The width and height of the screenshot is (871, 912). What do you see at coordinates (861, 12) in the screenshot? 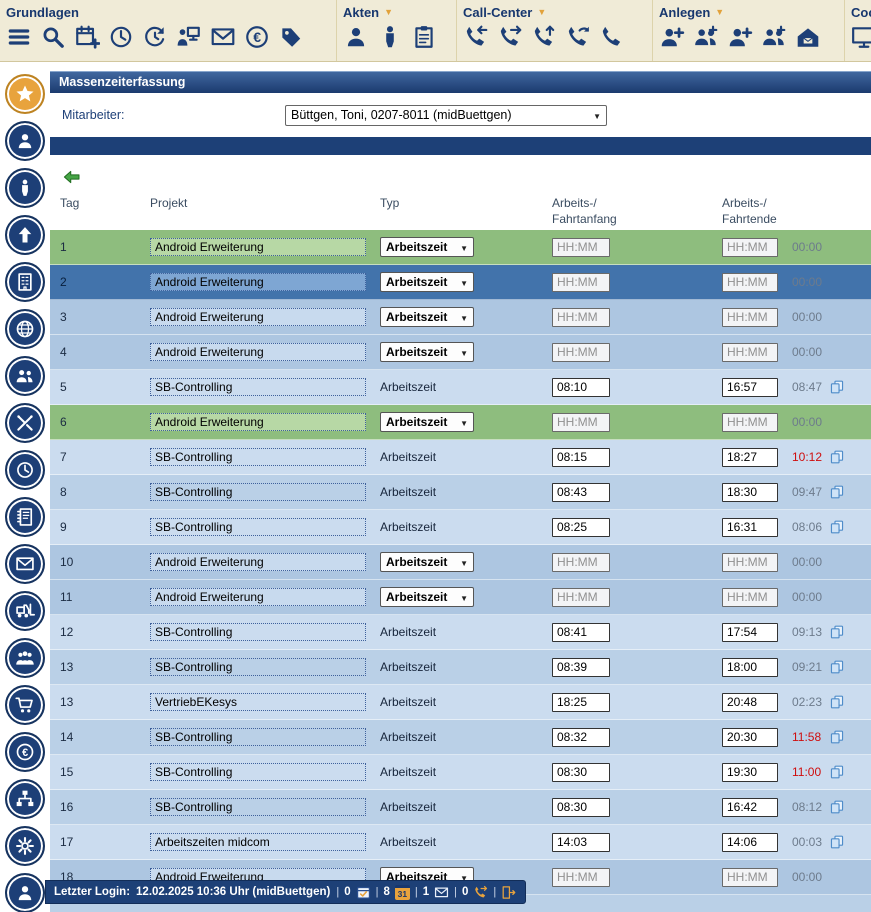
I see `menu-label: Coc` at bounding box center [861, 12].